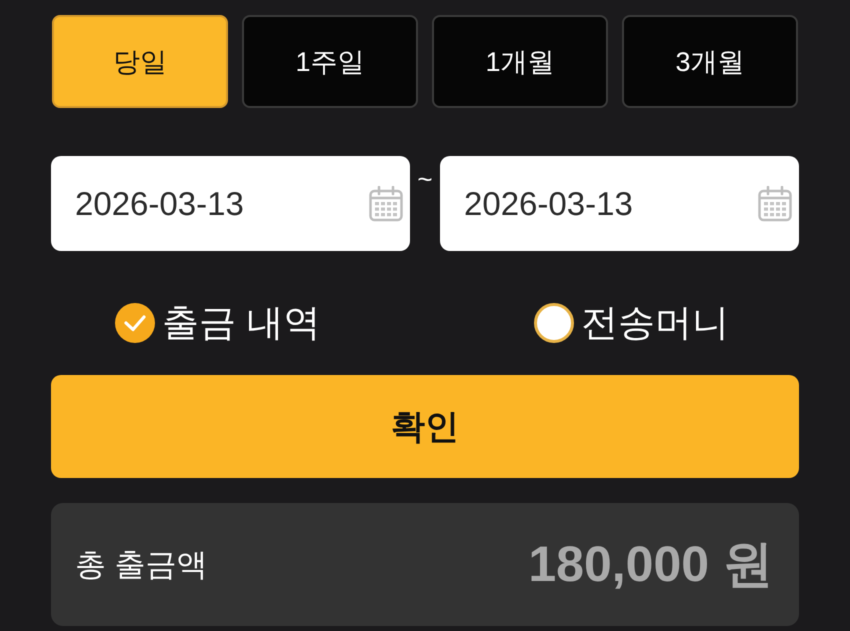  What do you see at coordinates (330, 61) in the screenshot?
I see `period-tab: 1주일` at bounding box center [330, 61].